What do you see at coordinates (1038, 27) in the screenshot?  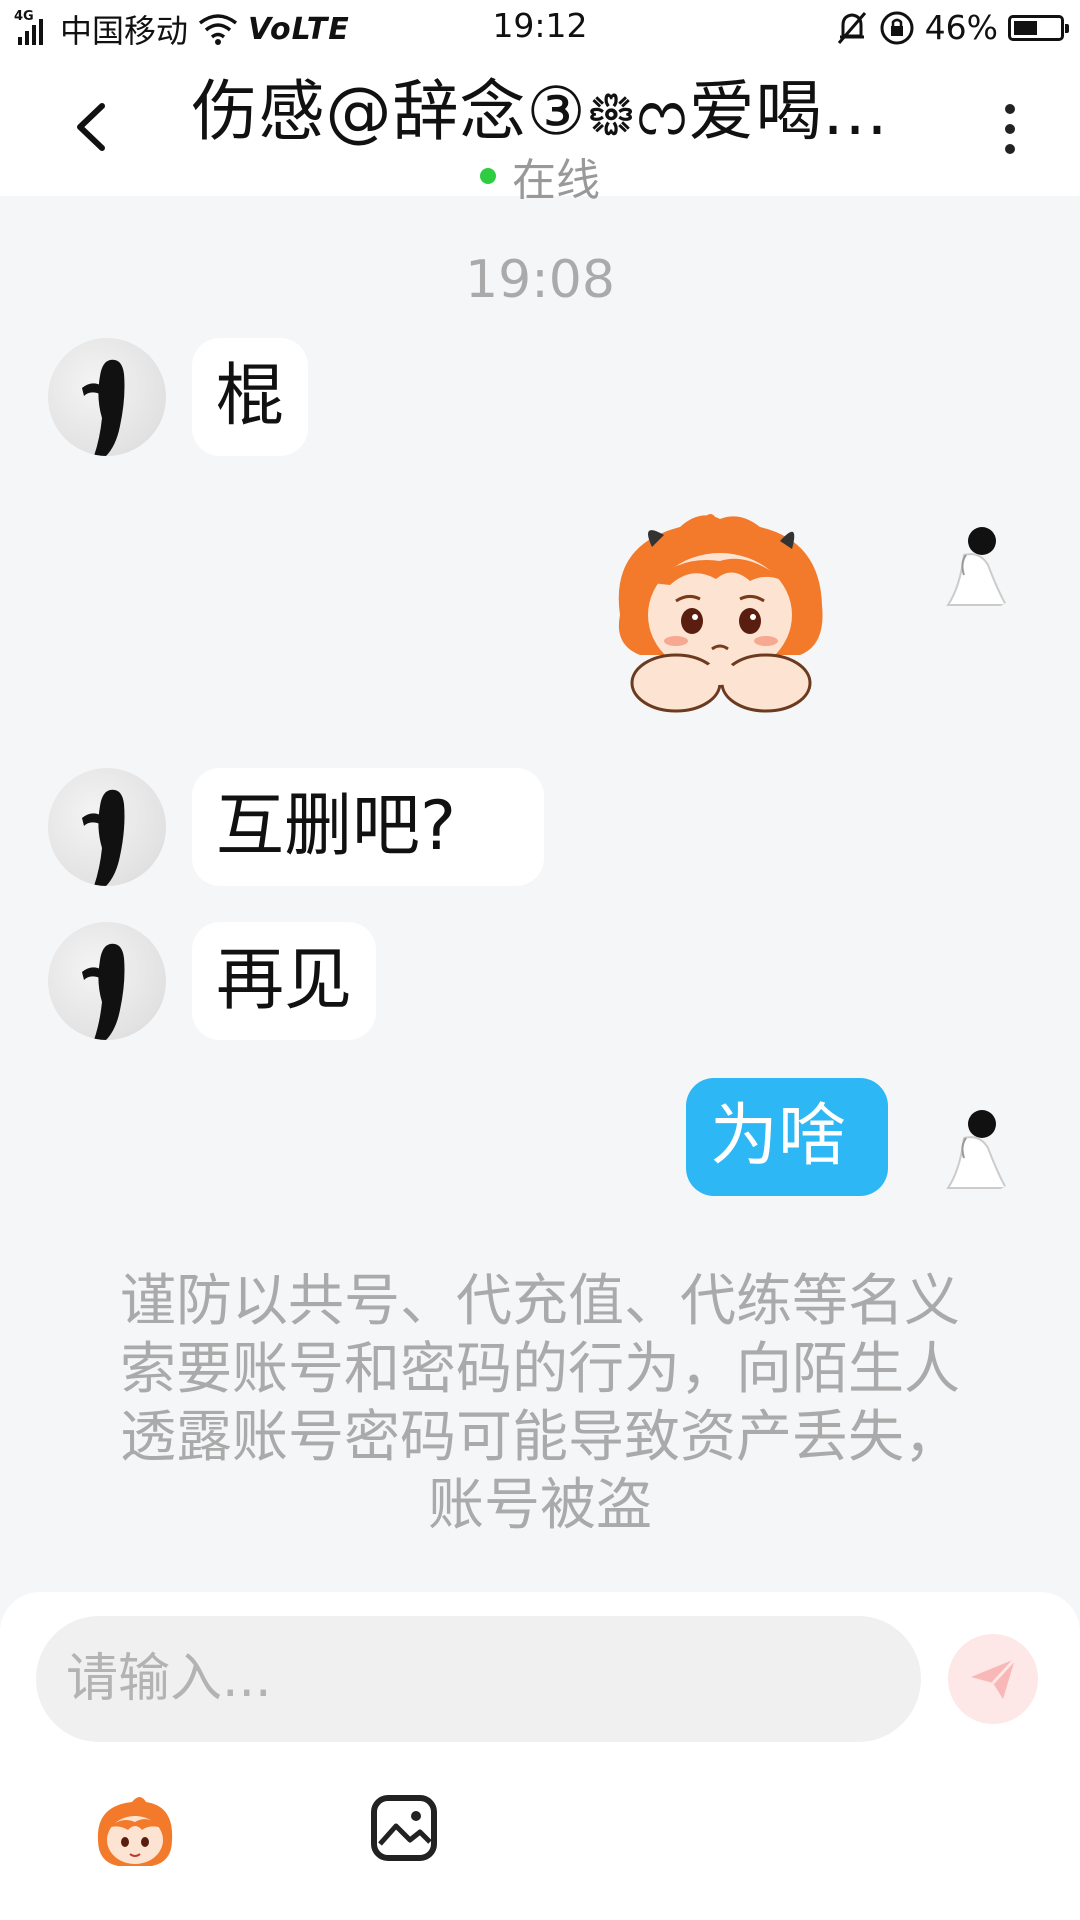 I see `battery-icon` at bounding box center [1038, 27].